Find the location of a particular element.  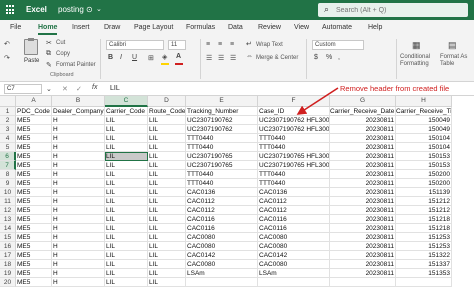

row-header: 14 is located at coordinates (8, 228).